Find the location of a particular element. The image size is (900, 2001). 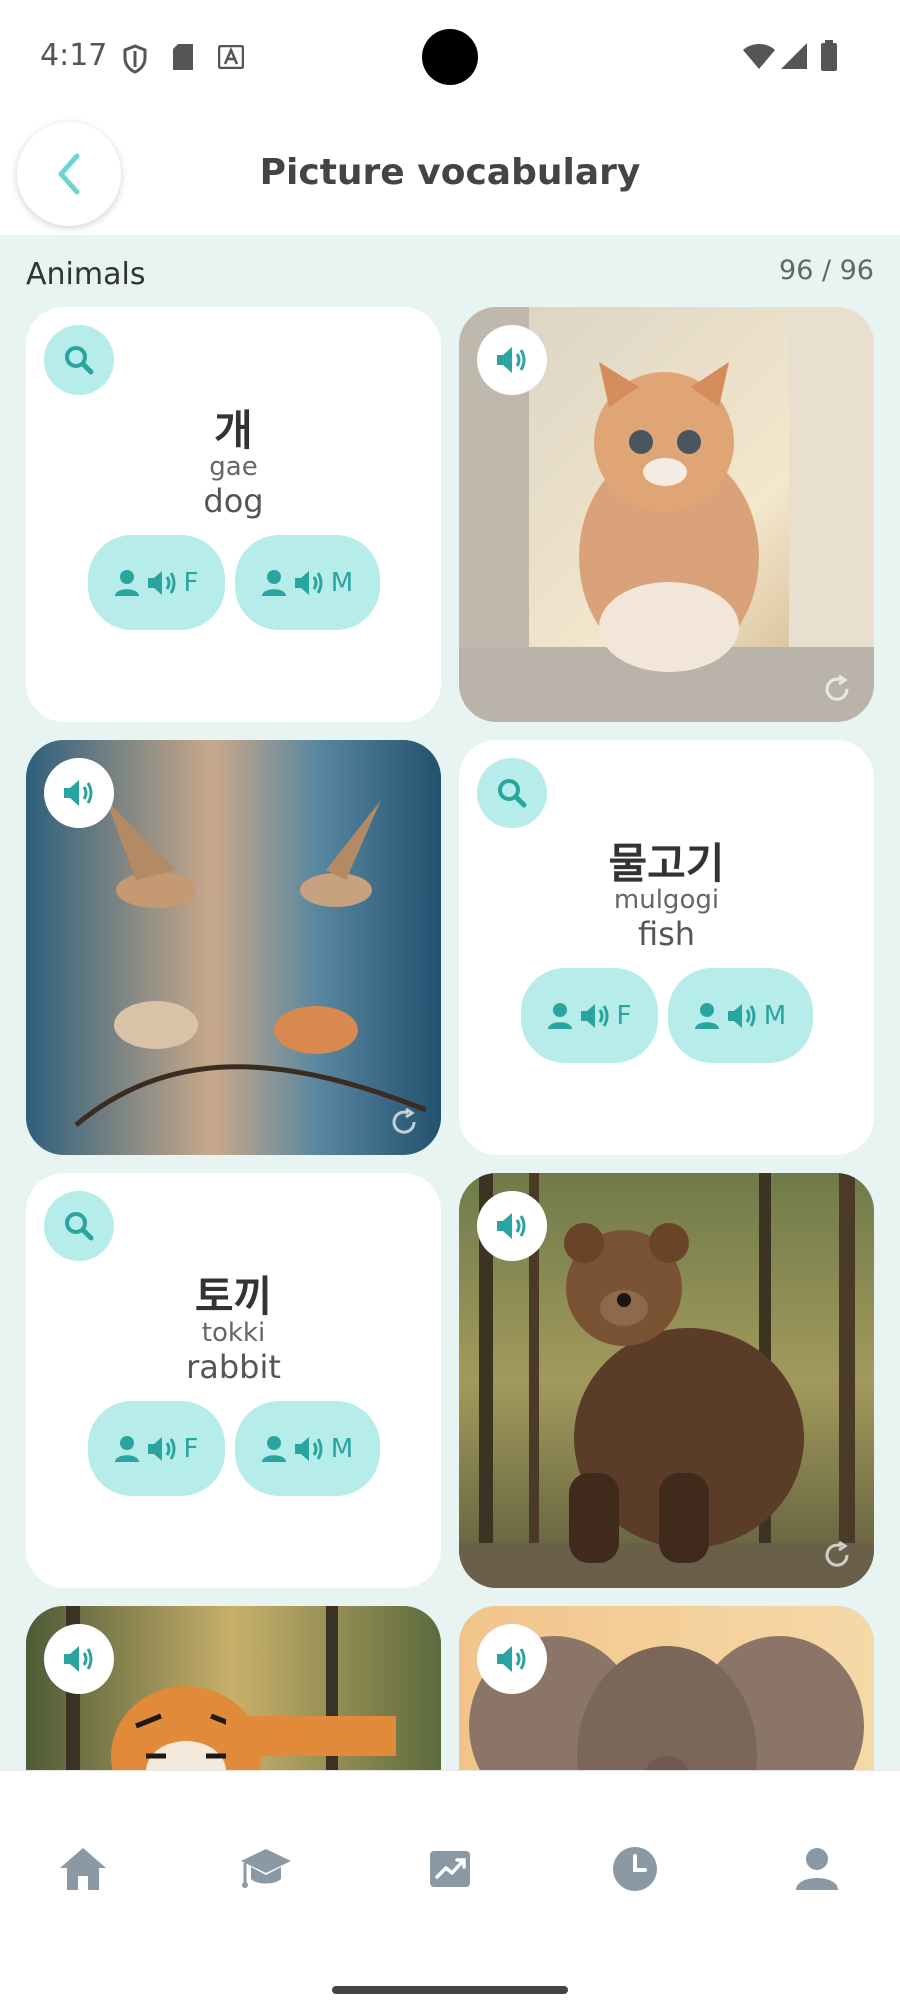

word-card-fish: 물고기 mulgogi fish F M is located at coordinates (666, 947).